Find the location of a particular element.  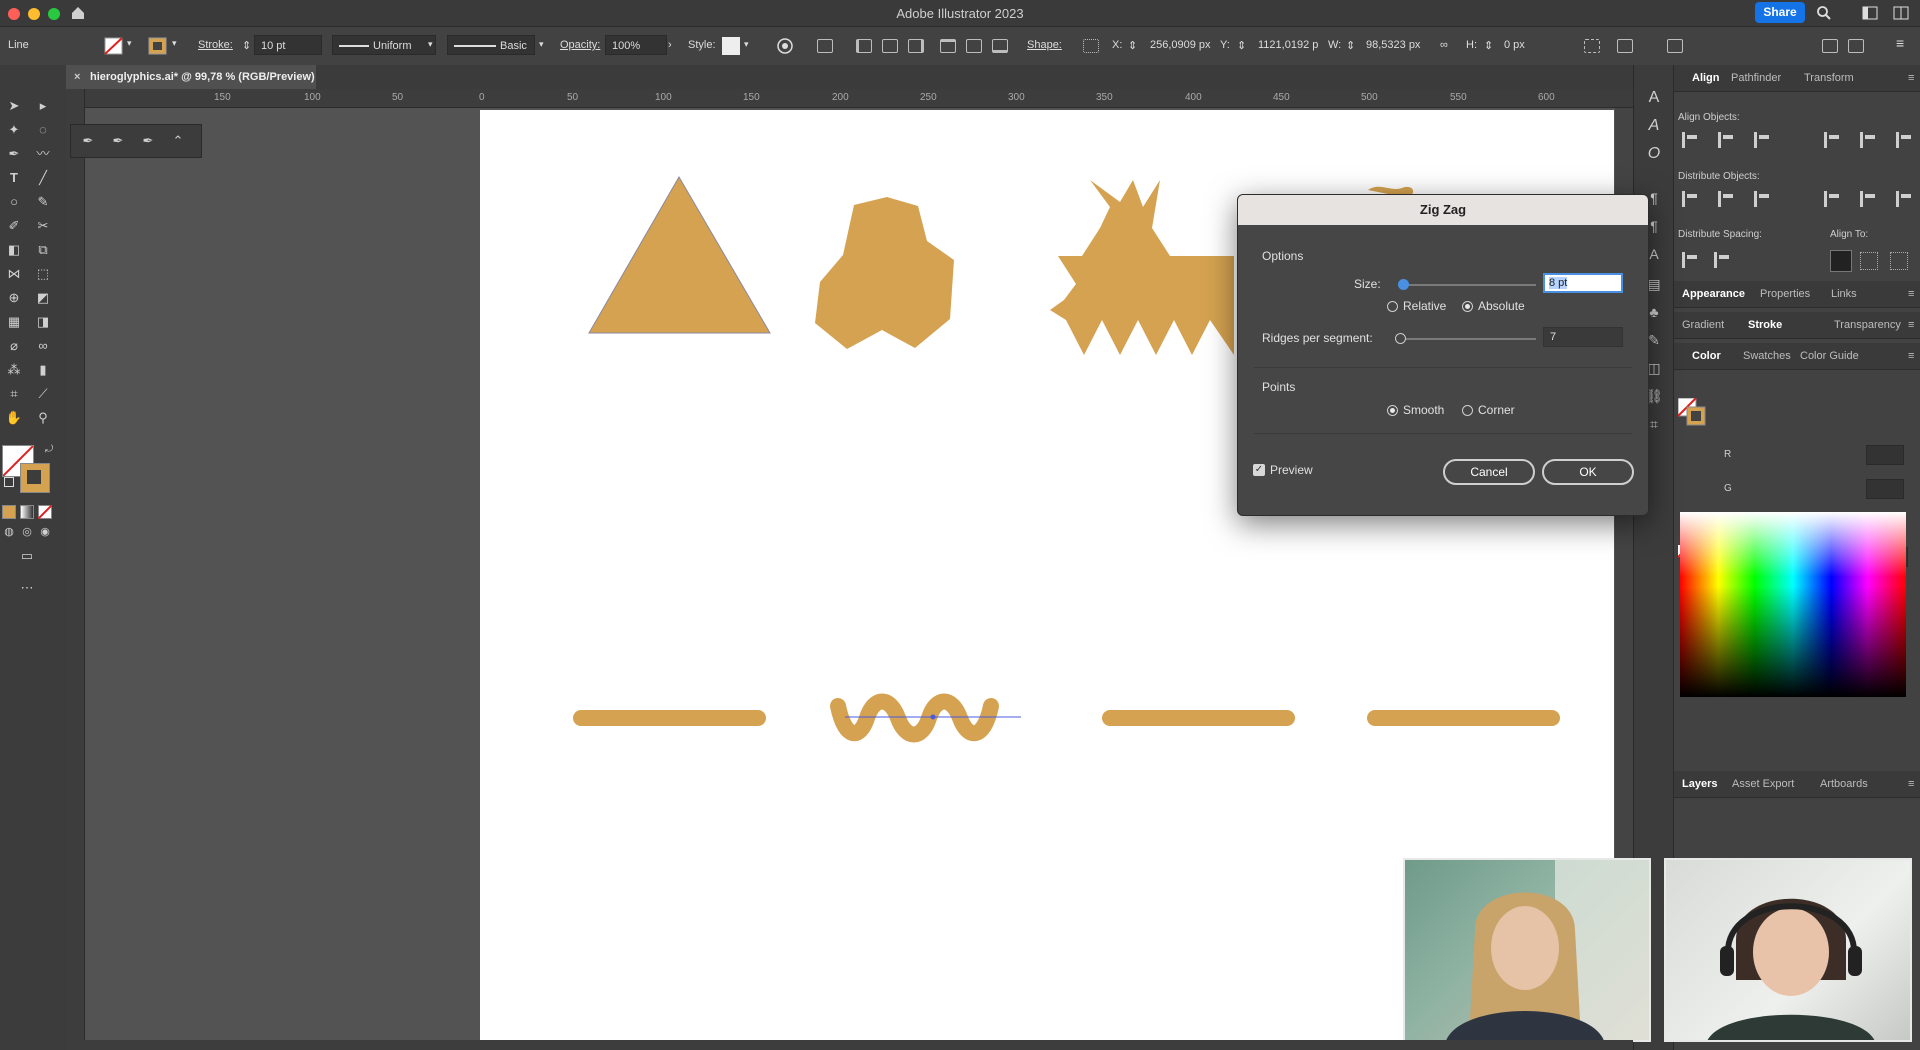

triangle-shape is located at coordinates (679, 255).